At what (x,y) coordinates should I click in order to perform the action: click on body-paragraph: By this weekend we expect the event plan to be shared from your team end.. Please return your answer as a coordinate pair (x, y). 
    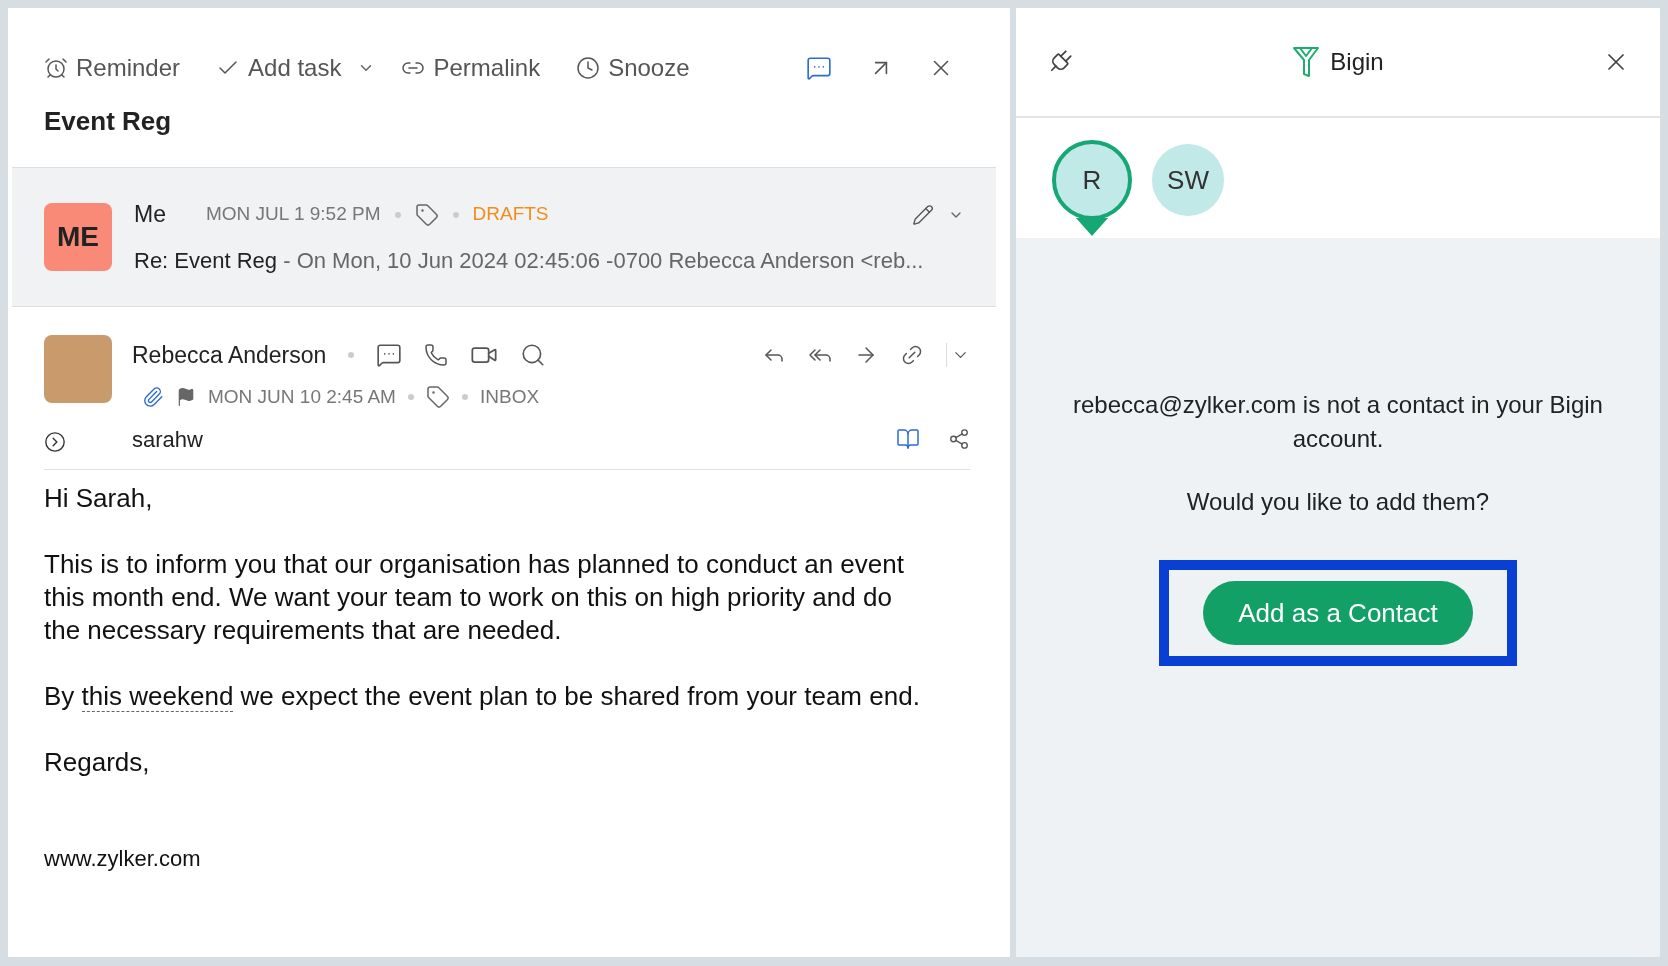
    Looking at the image, I should click on (482, 696).